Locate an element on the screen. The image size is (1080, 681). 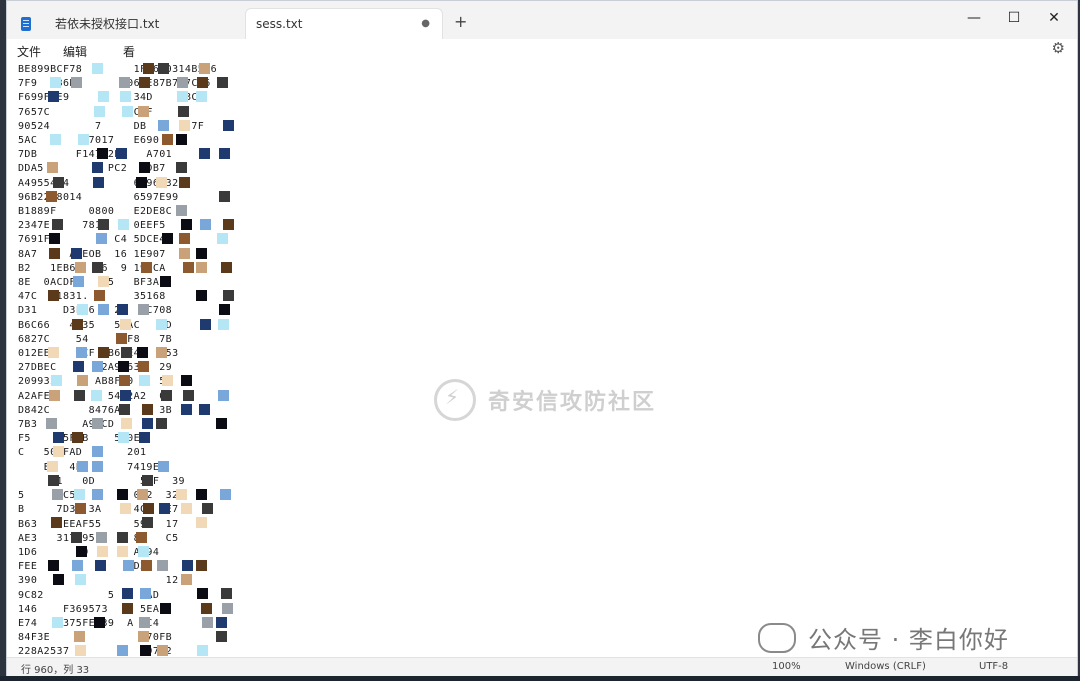
editor-line: 7657C C1F is located at coordinates (85, 112).